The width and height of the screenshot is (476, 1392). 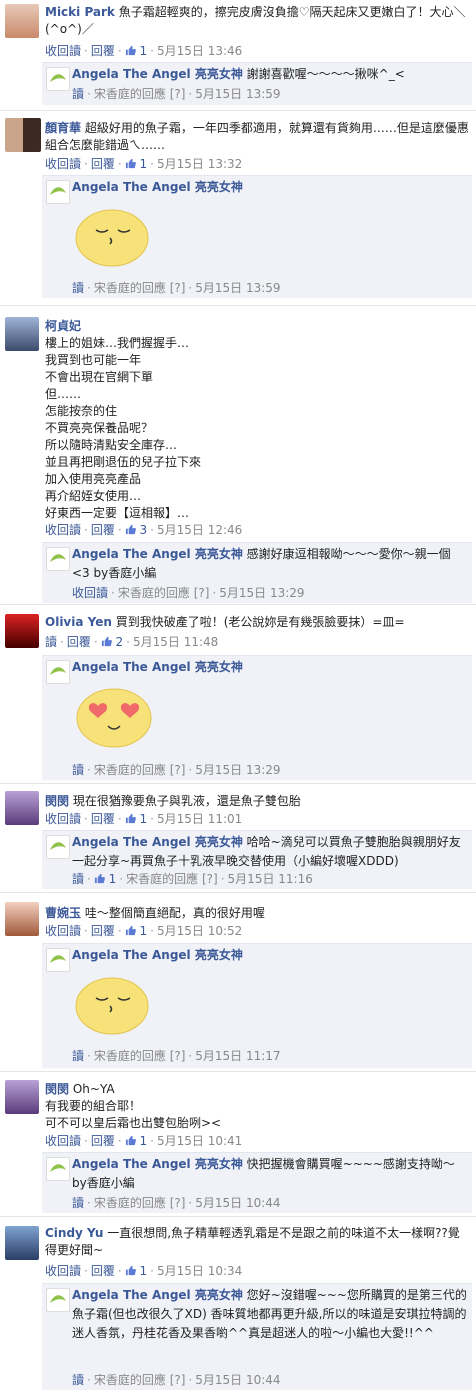 What do you see at coordinates (199, 51) in the screenshot?
I see `timestamp: 5月15日 13:46` at bounding box center [199, 51].